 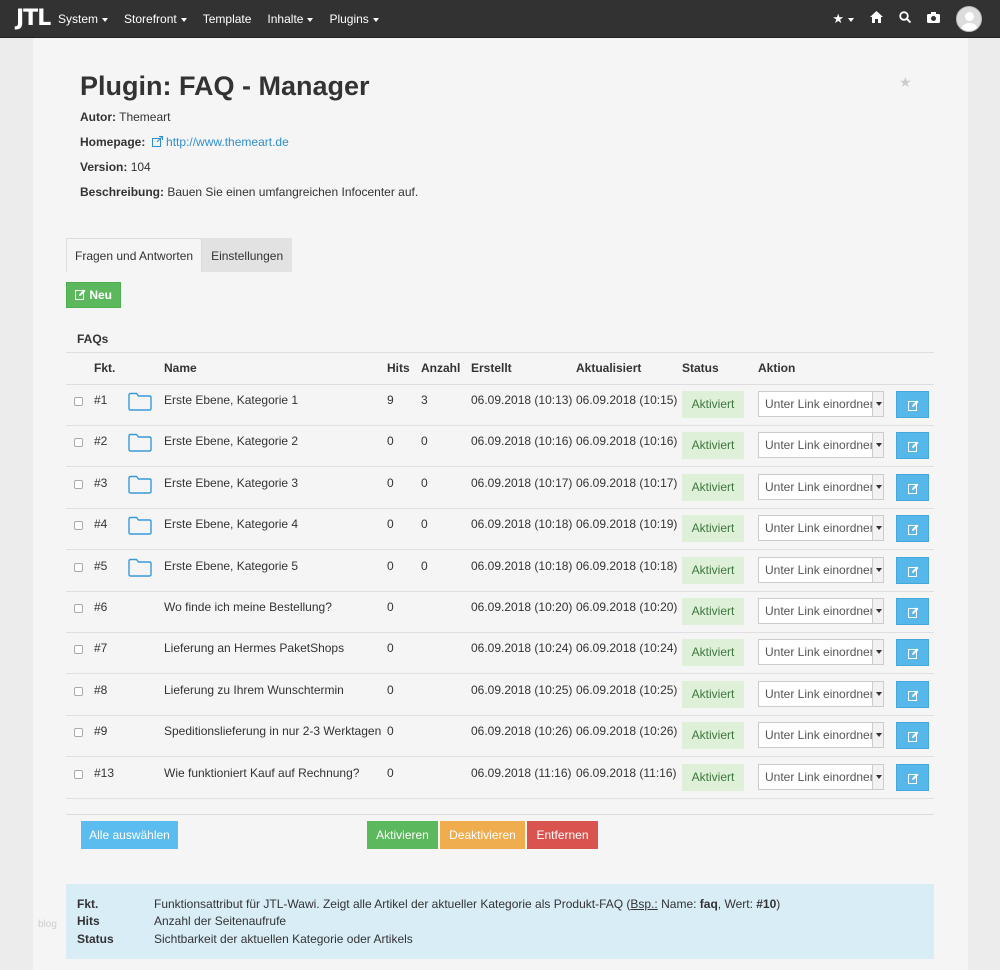 What do you see at coordinates (95, 939) in the screenshot?
I see `legend-term-status: Status` at bounding box center [95, 939].